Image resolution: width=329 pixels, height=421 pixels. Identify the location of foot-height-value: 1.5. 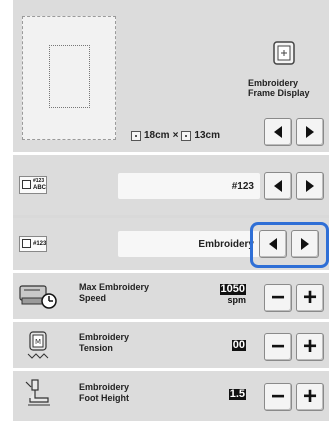
(223, 394).